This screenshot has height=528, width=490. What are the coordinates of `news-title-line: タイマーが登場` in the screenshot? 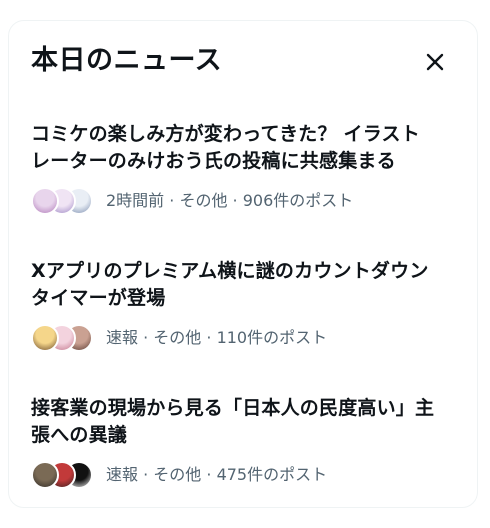 It's located at (98, 298).